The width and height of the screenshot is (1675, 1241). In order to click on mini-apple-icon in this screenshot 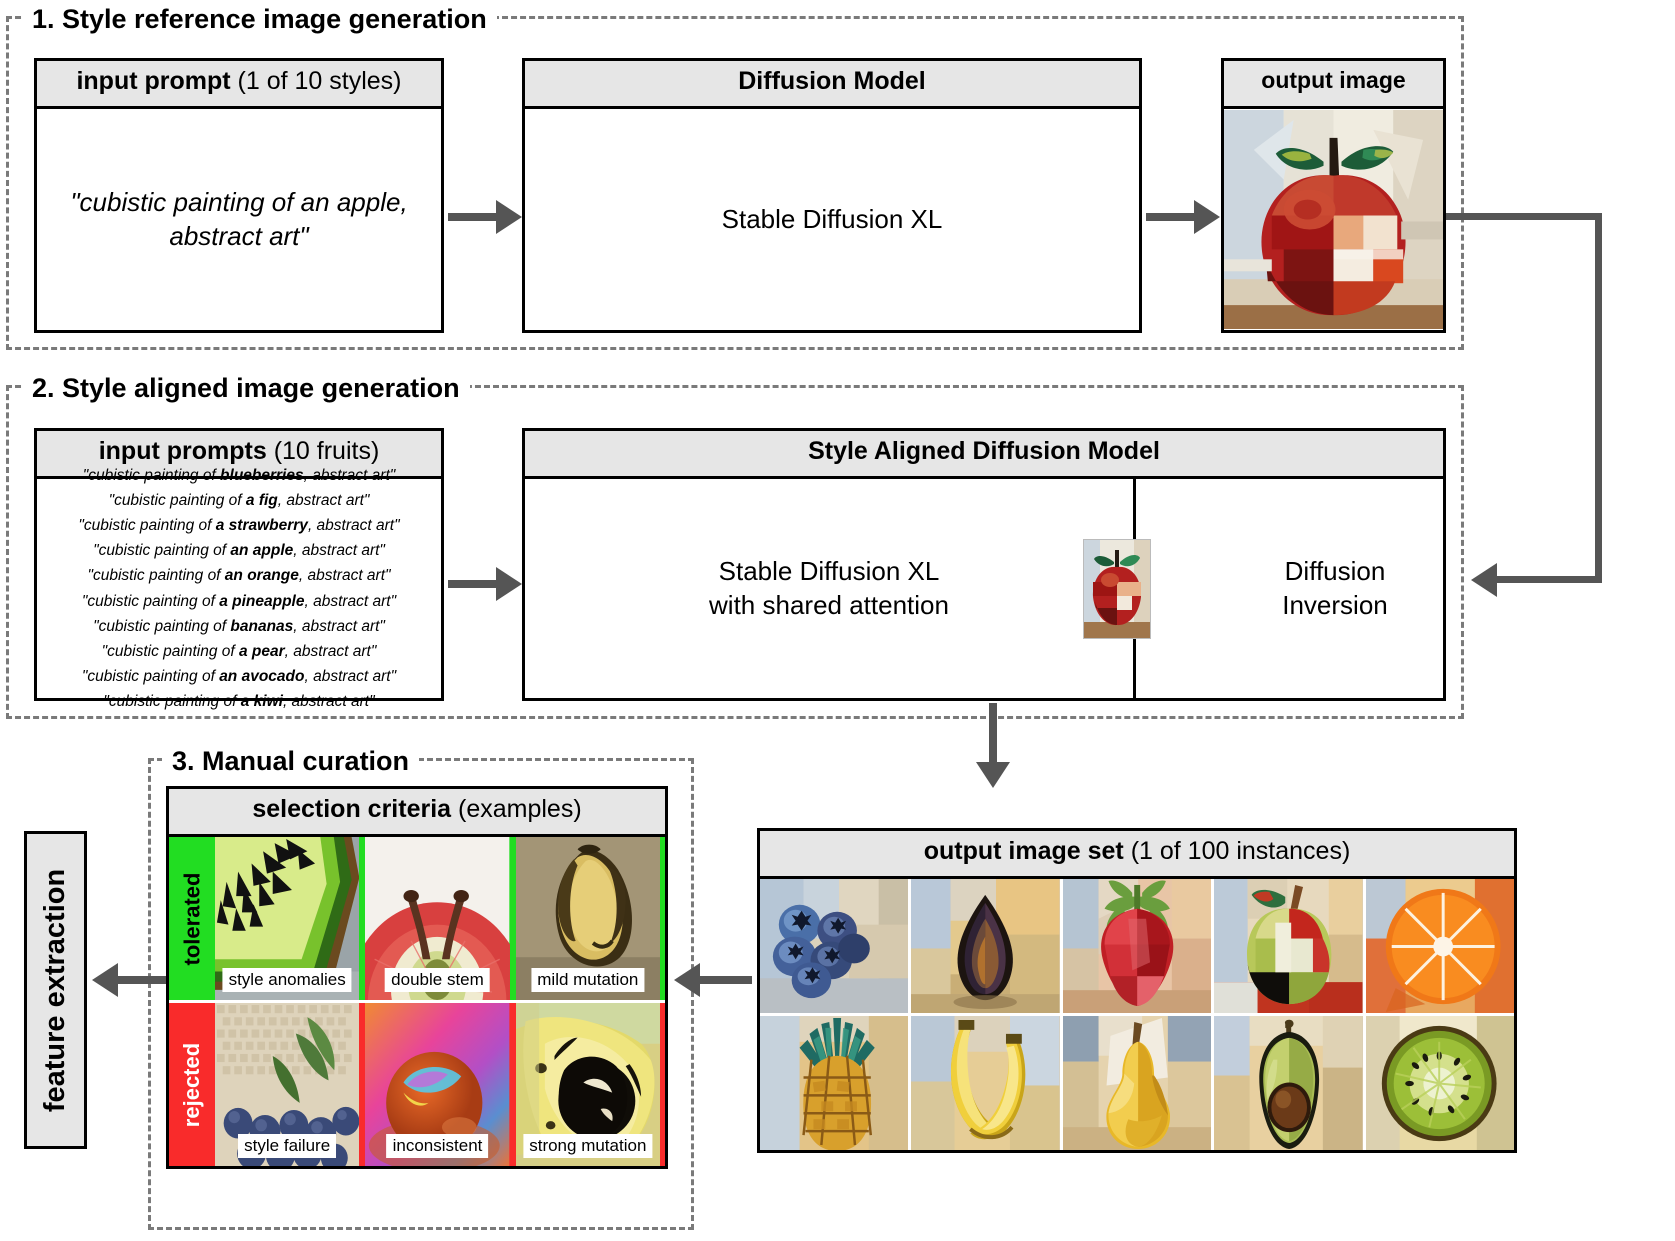, I will do `click(1117, 589)`.